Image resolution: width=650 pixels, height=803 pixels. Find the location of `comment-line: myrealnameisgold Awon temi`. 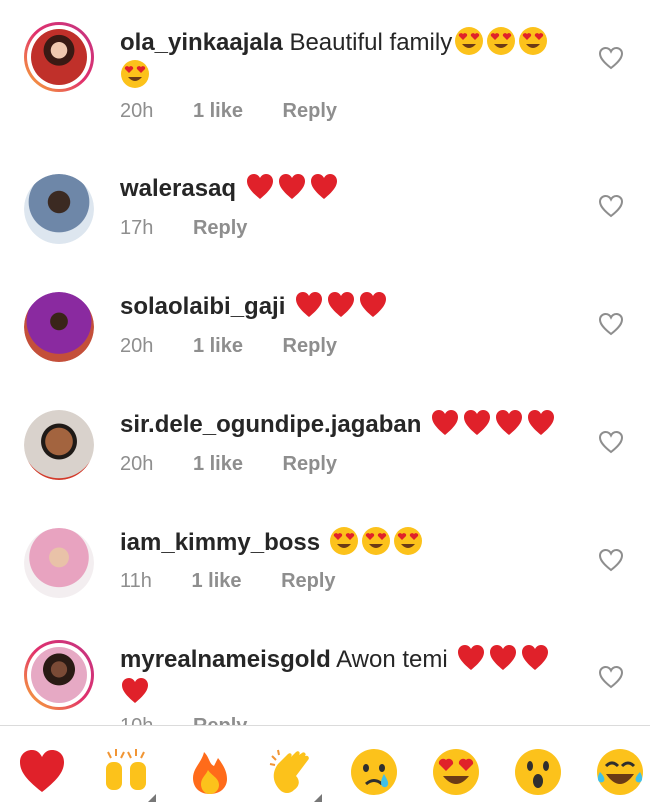

comment-line: myrealnameisgold Awon temi is located at coordinates (350, 676).